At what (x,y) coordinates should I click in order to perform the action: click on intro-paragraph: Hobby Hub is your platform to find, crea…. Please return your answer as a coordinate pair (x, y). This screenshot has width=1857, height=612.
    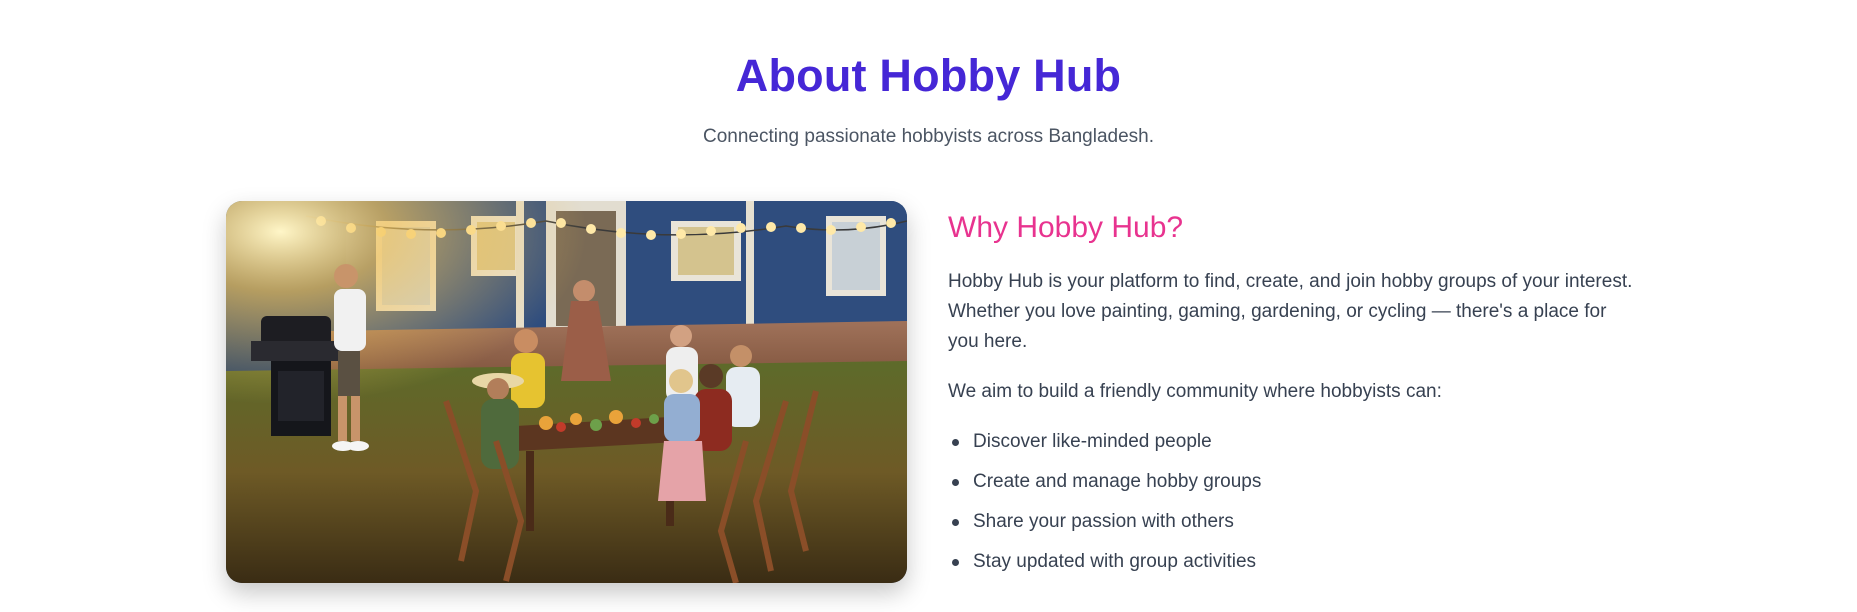
    Looking at the image, I should click on (1290, 311).